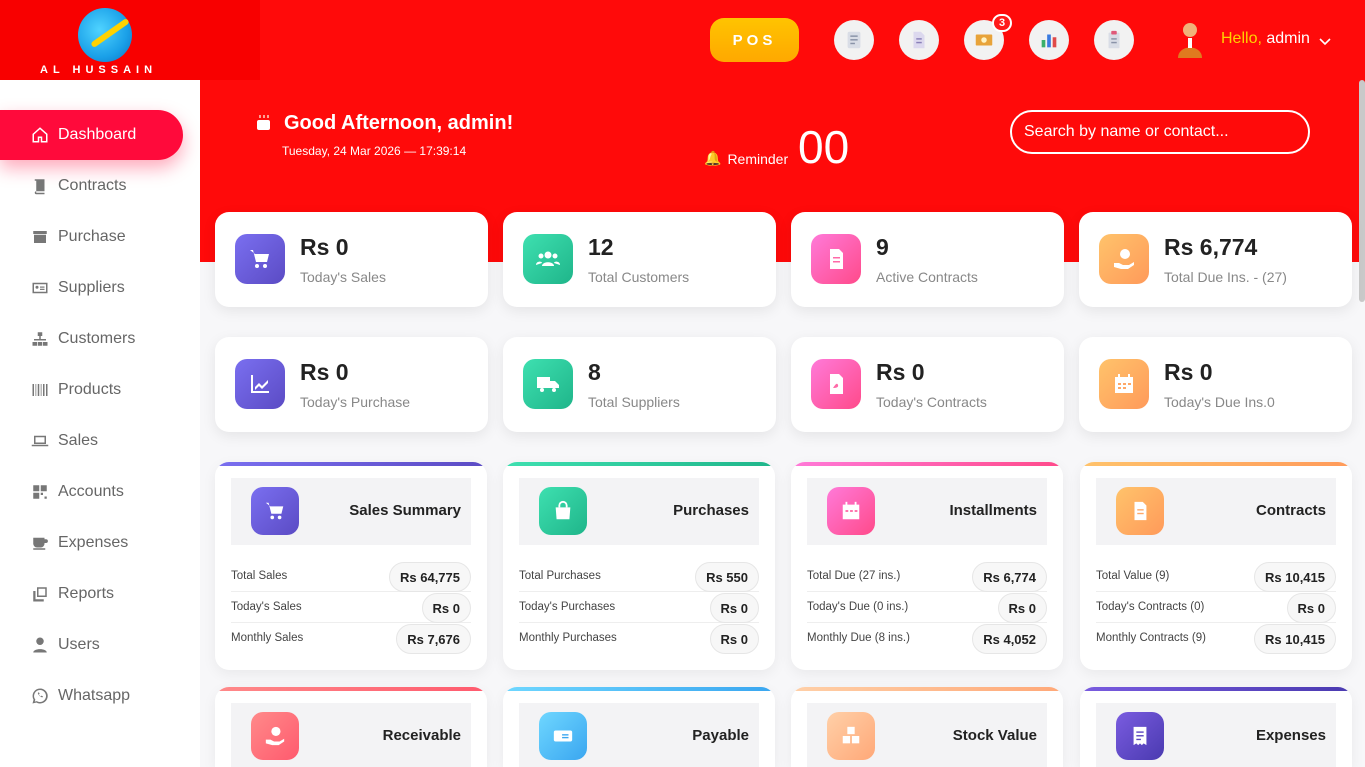 This screenshot has width=1365, height=767. Describe the element at coordinates (639, 638) in the screenshot. I see `table-row: Monthly Purchases Rs 0` at that location.